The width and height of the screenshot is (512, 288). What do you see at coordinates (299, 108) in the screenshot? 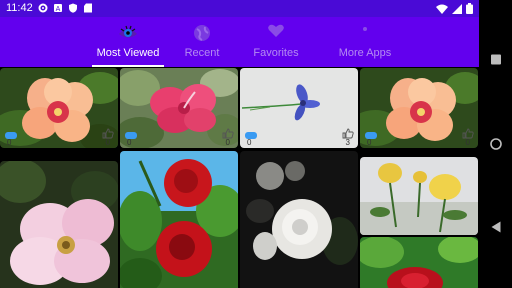
I see `photo-tile: 0 3` at bounding box center [299, 108].